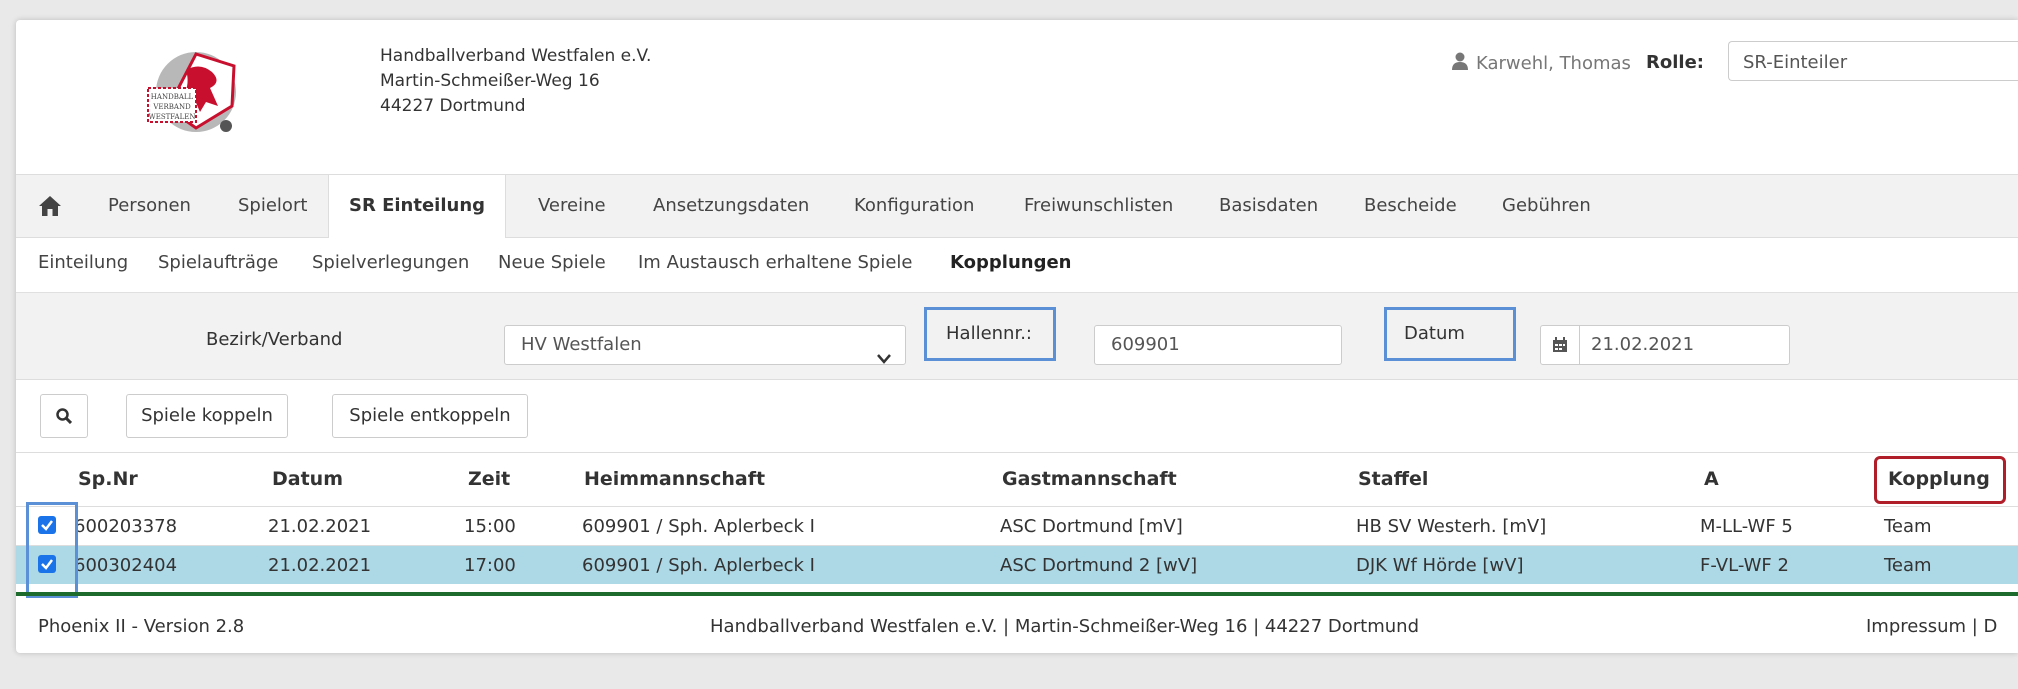  What do you see at coordinates (1434, 333) in the screenshot?
I see `datum-label: Datum` at bounding box center [1434, 333].